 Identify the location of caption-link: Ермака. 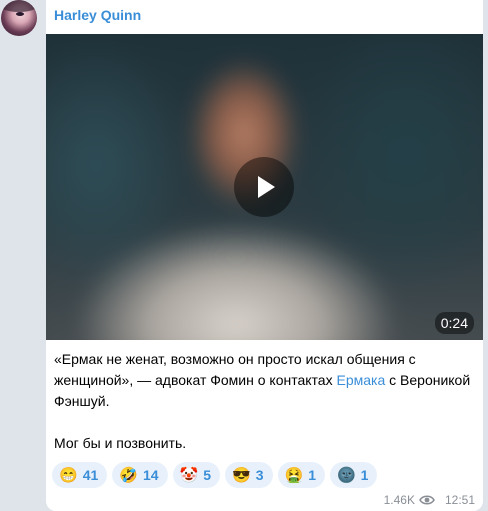
(360, 380).